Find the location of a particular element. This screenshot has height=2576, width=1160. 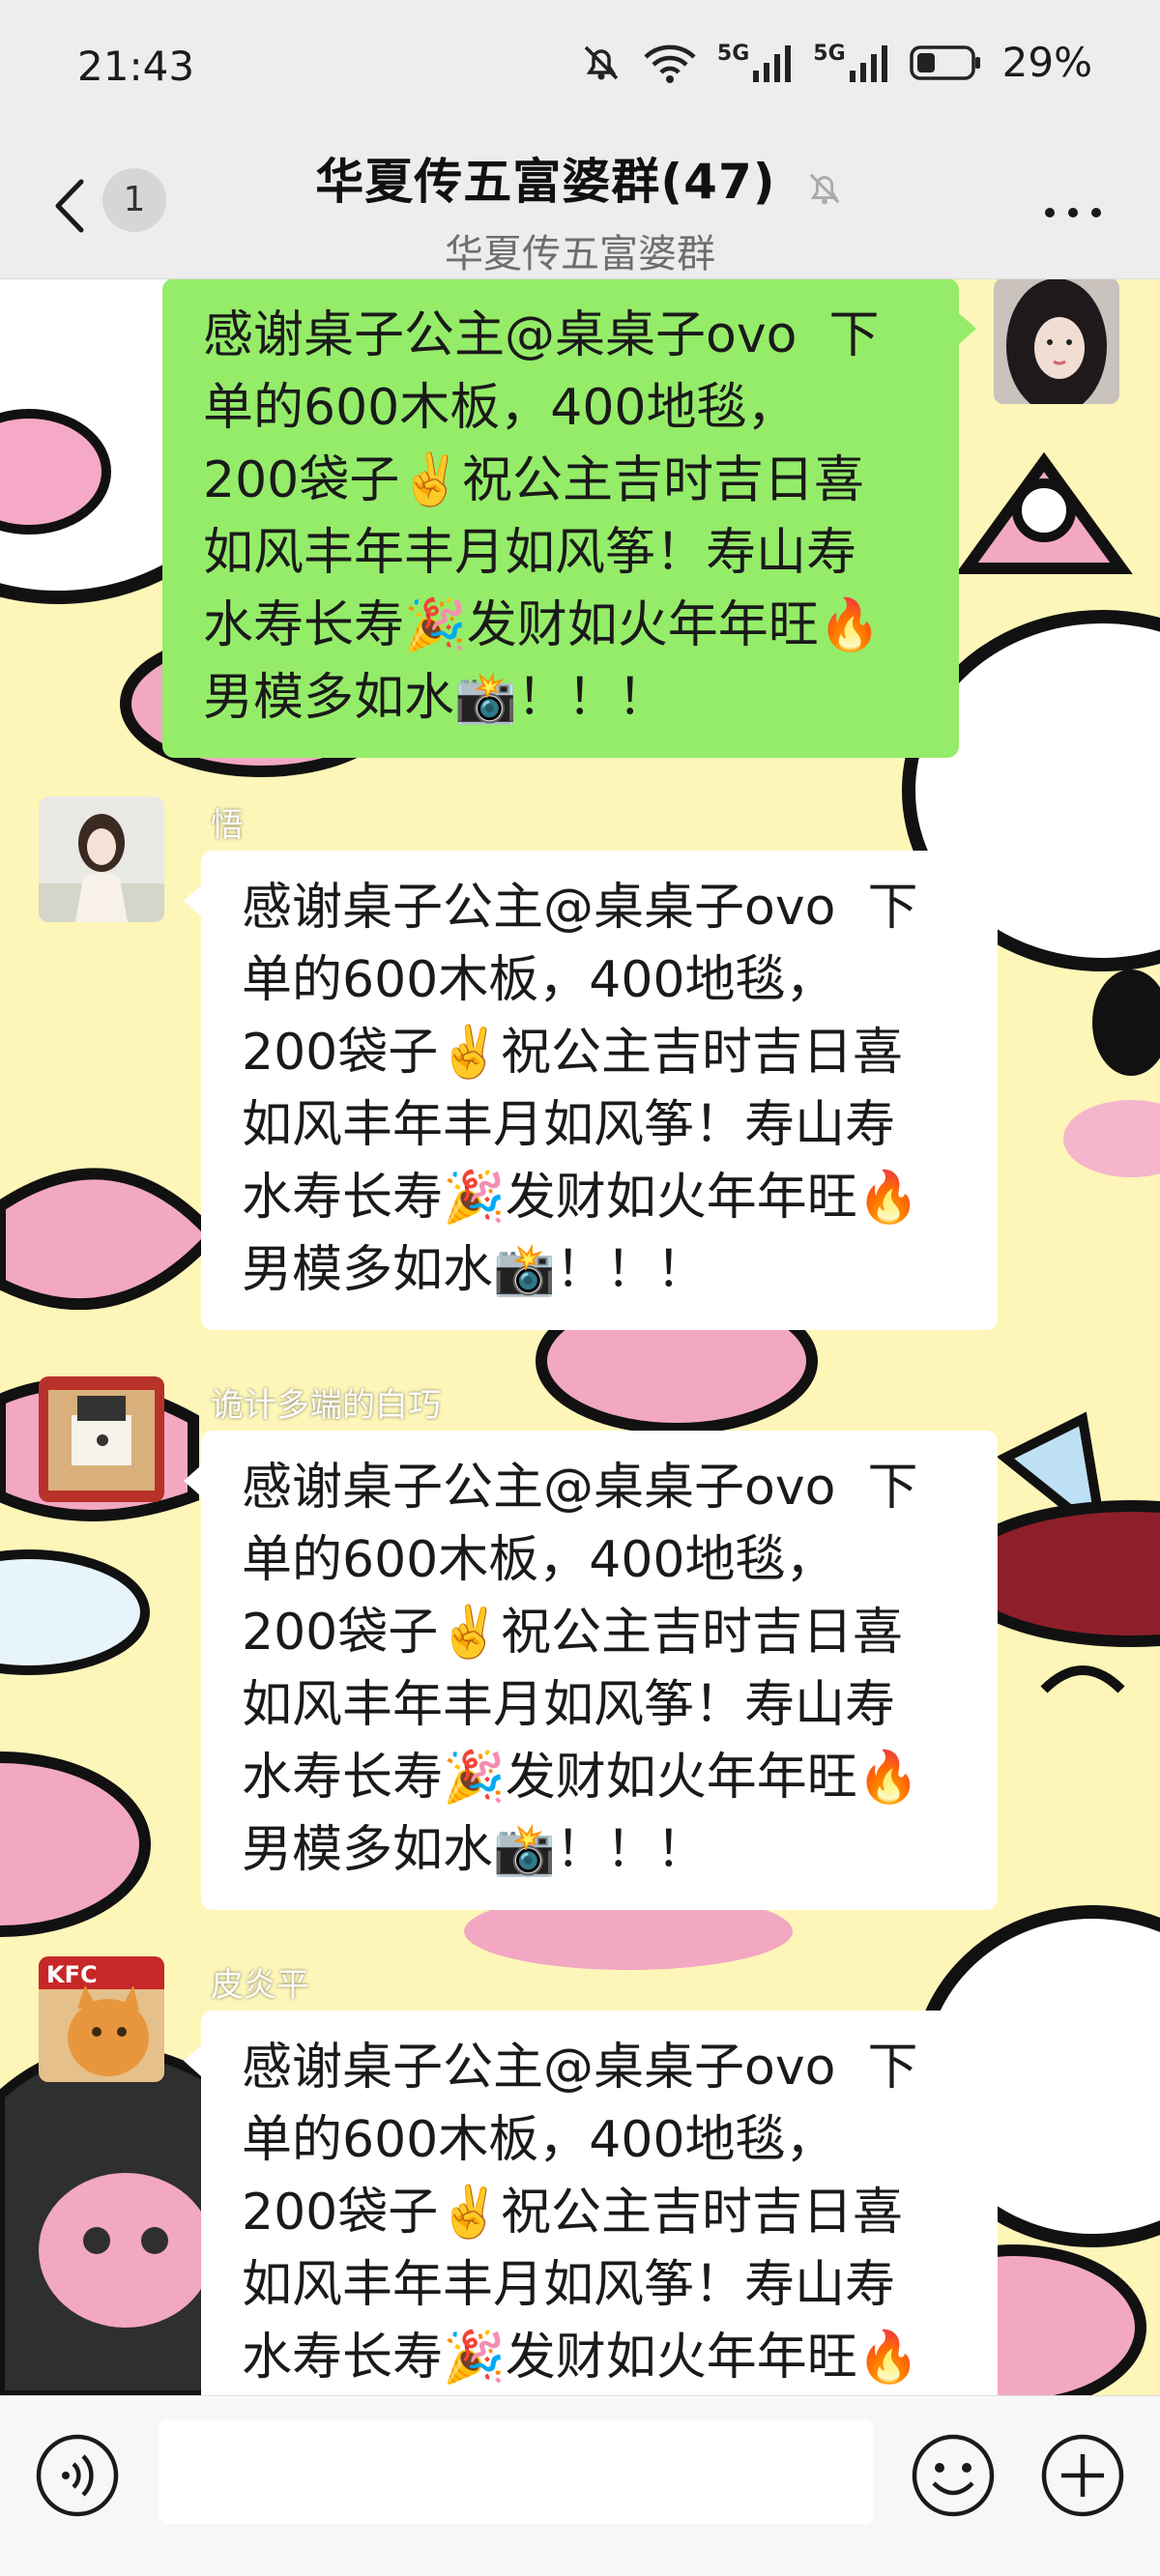

plus-icon is located at coordinates (1083, 2475).